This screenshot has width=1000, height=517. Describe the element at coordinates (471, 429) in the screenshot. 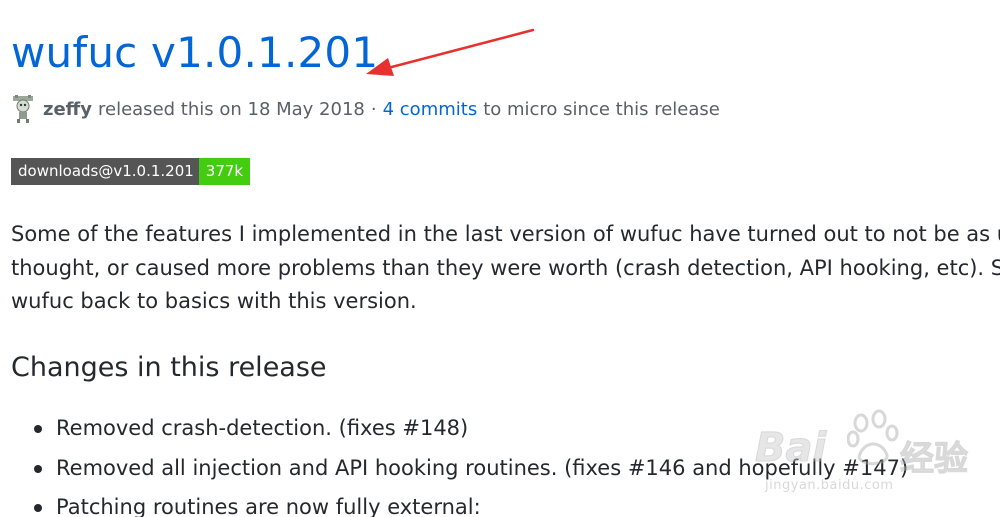

I see `list-item: Removed crash-detection. (fixes #148)` at that location.